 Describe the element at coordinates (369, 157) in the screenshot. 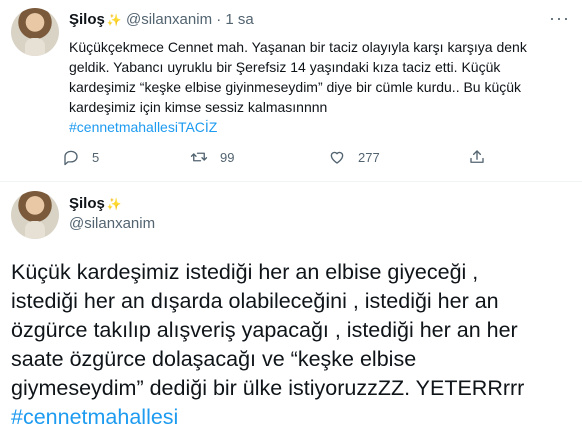

I see `like-count: 277` at that location.